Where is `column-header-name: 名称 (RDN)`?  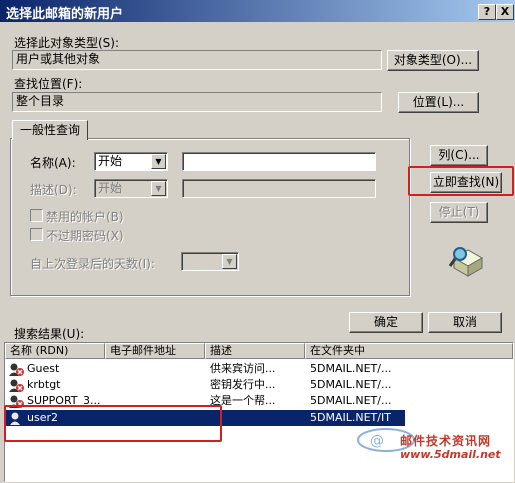 column-header-name: 名称 (RDN) is located at coordinates (55, 351).